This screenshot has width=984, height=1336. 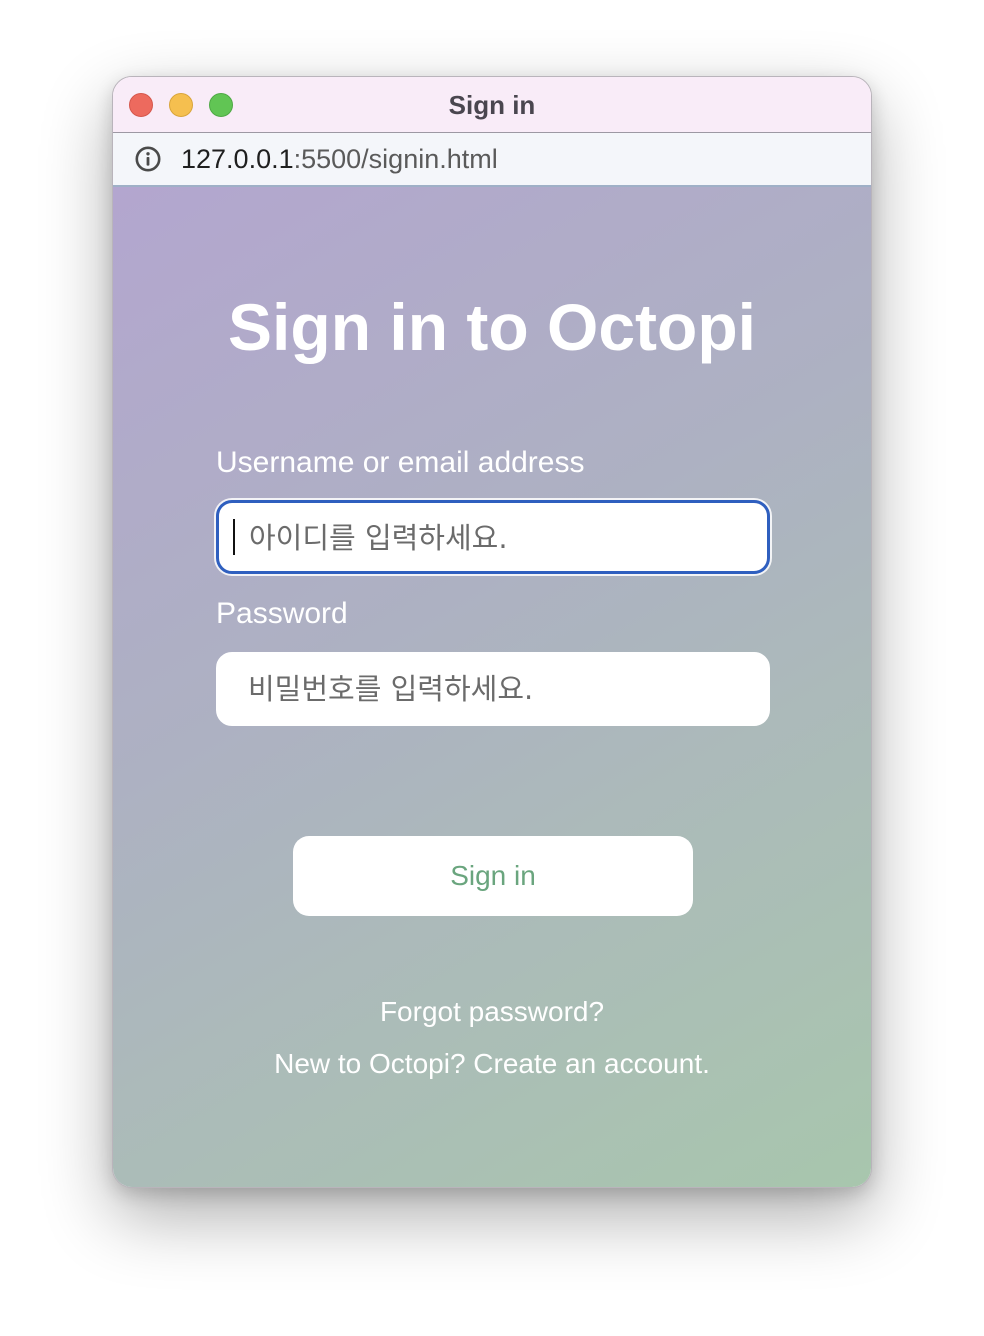 I want to click on sign-in-button: Sign in, so click(x=493, y=876).